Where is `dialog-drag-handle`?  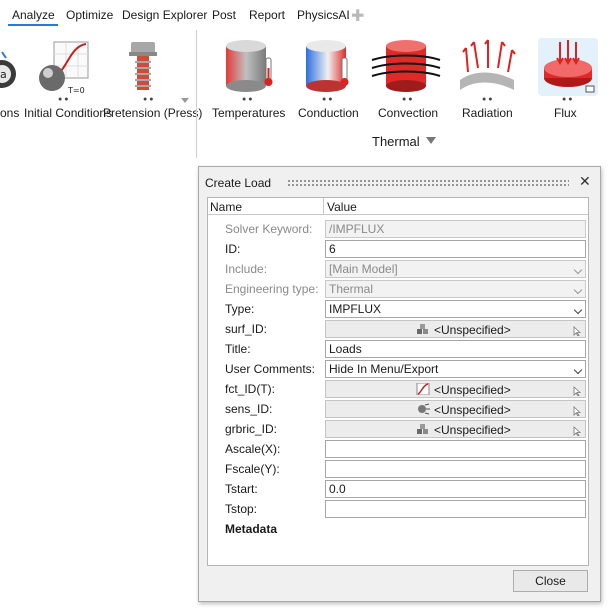
dialog-drag-handle is located at coordinates (428, 183).